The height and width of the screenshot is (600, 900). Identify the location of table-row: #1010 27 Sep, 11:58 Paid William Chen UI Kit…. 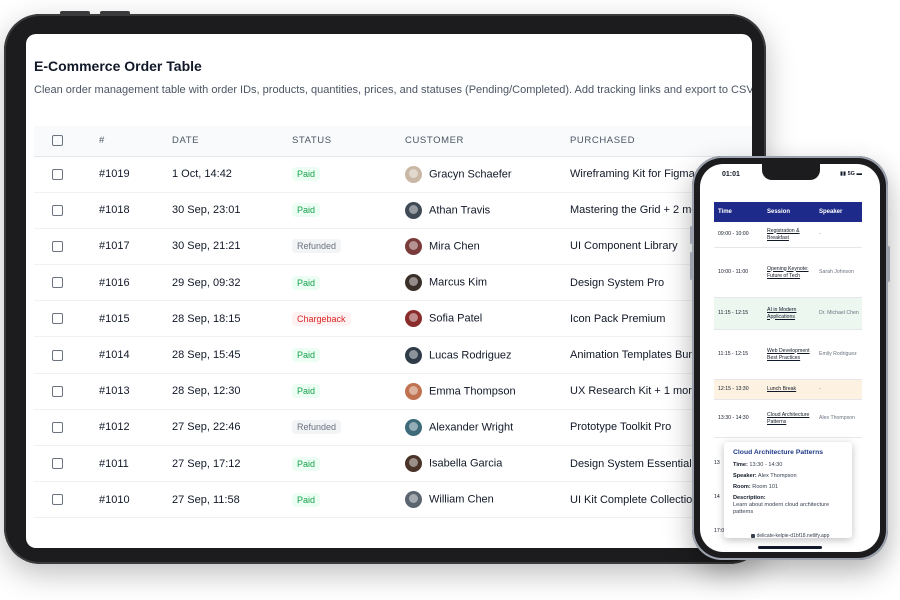
(393, 500).